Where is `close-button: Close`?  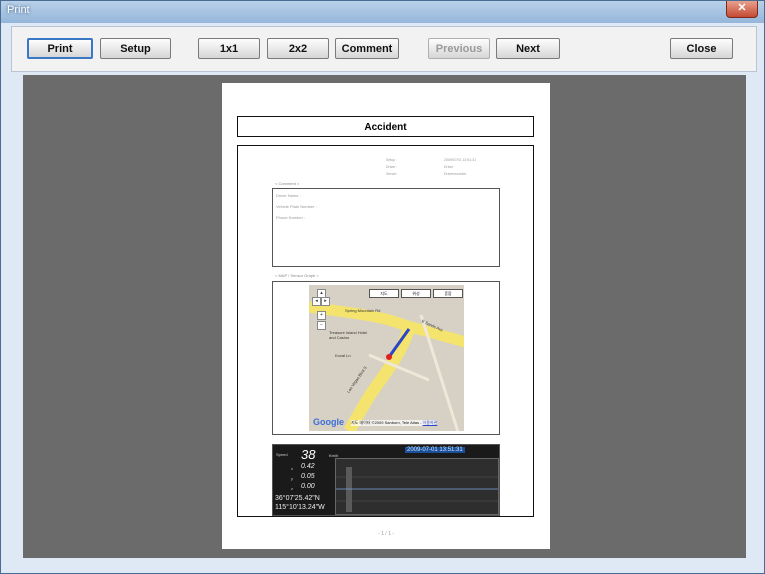 close-button: Close is located at coordinates (701, 48).